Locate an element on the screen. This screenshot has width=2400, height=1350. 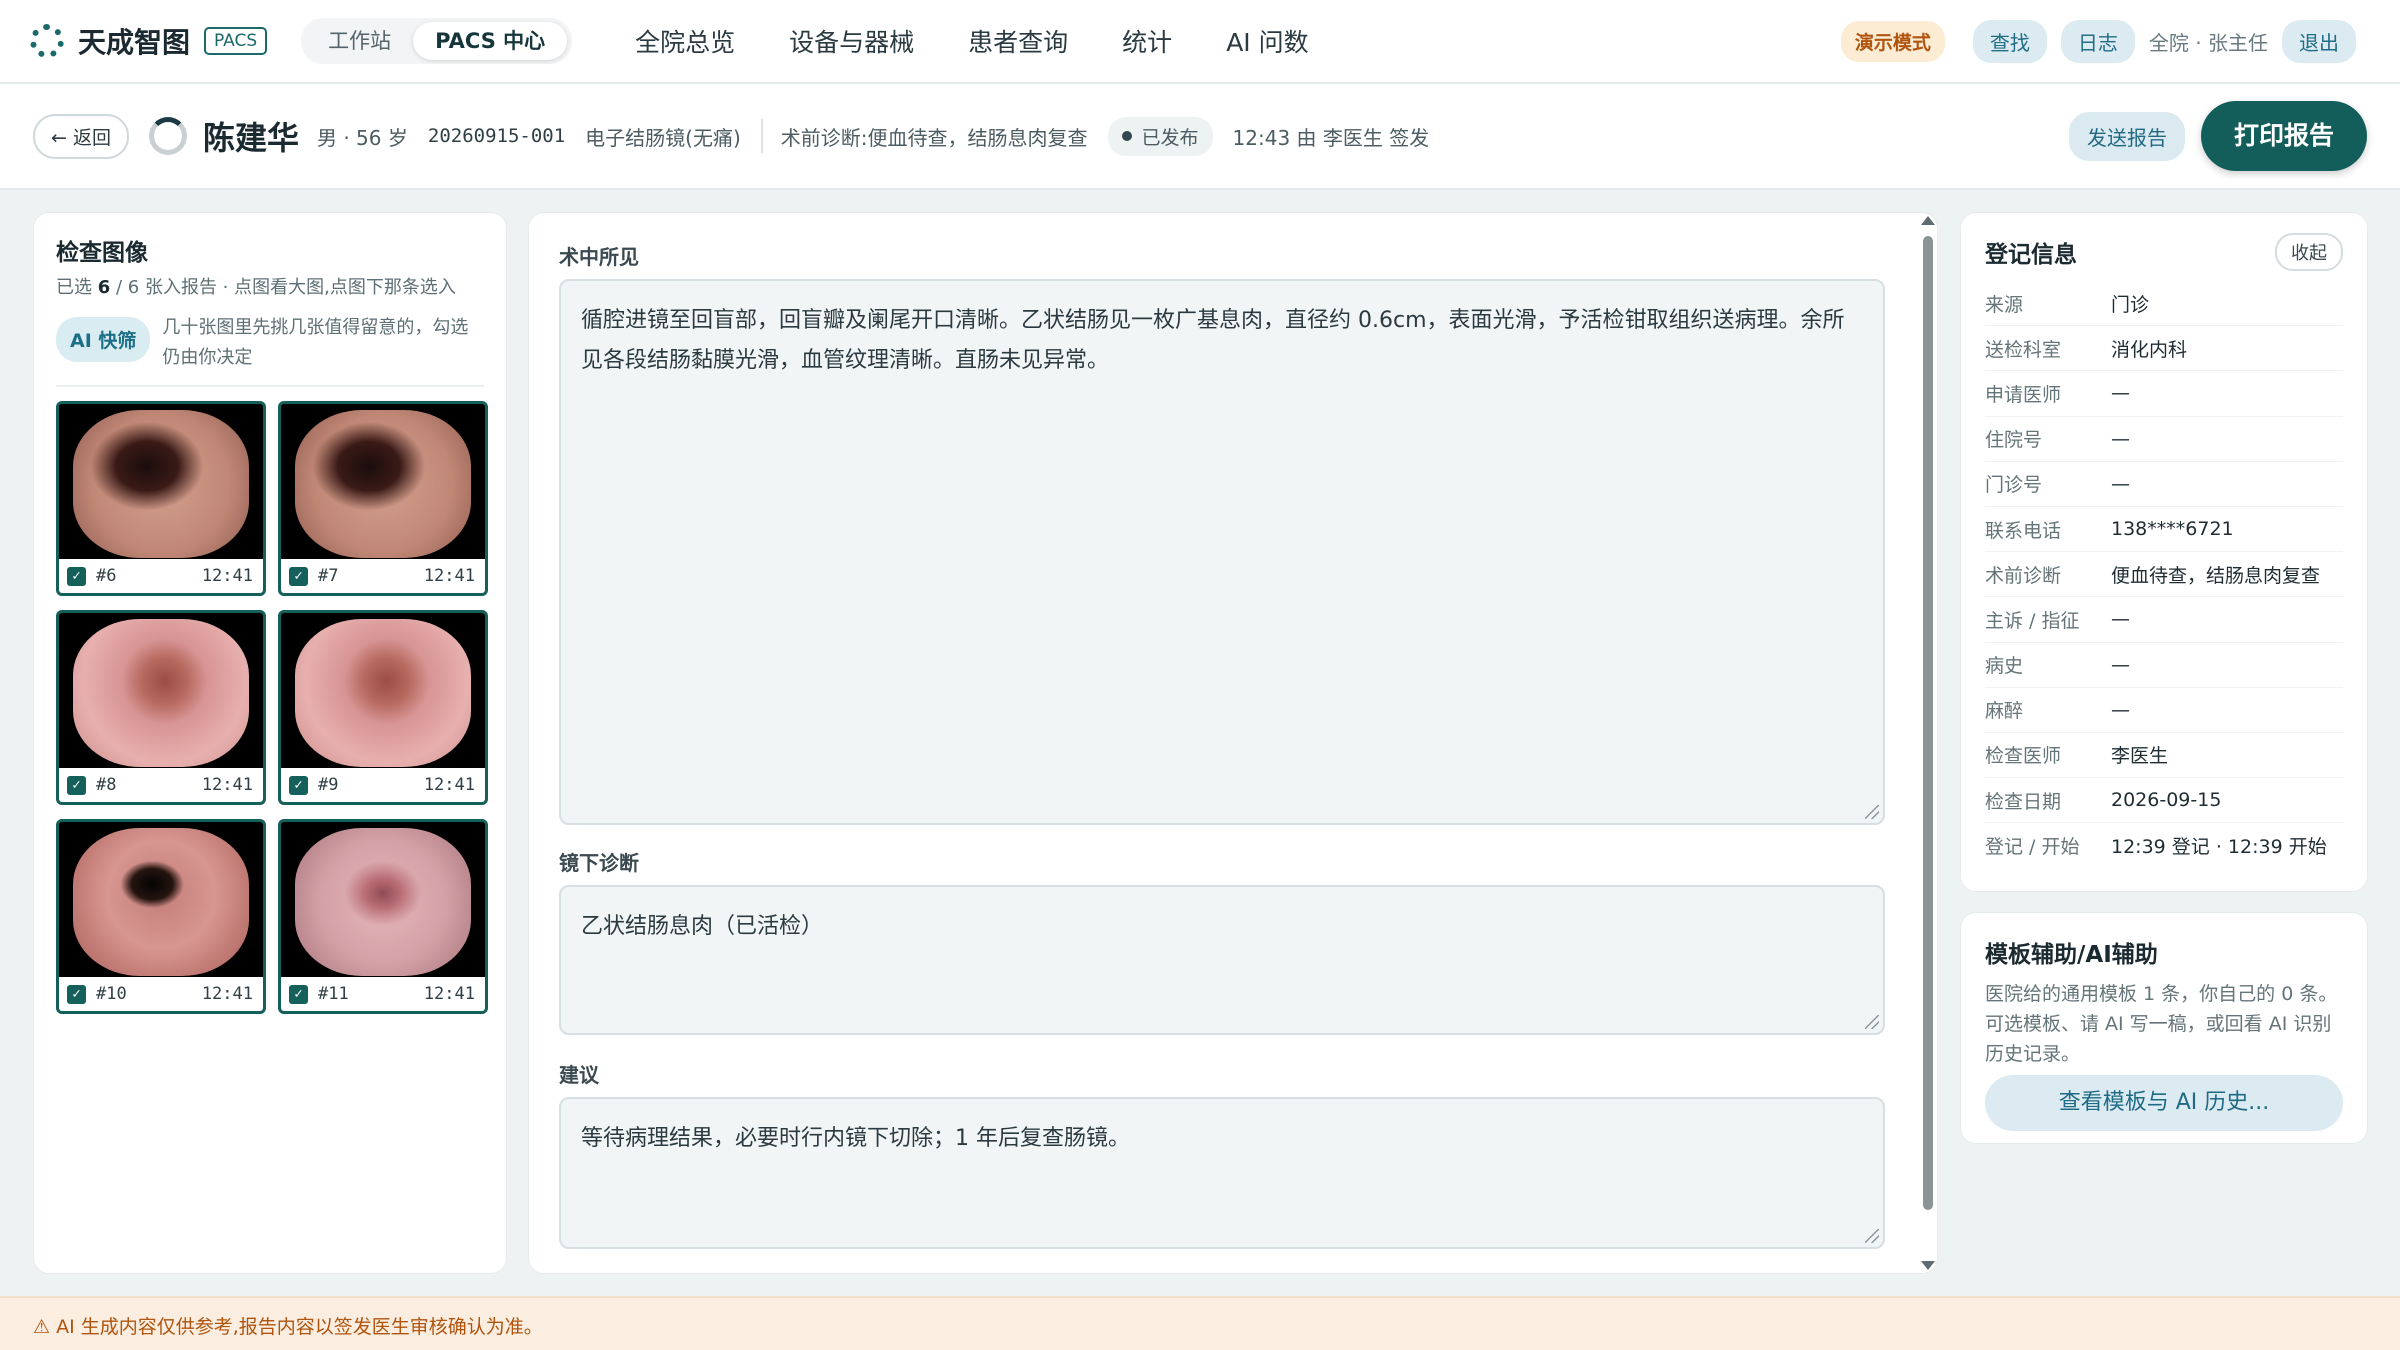
logo-icon is located at coordinates (47, 41).